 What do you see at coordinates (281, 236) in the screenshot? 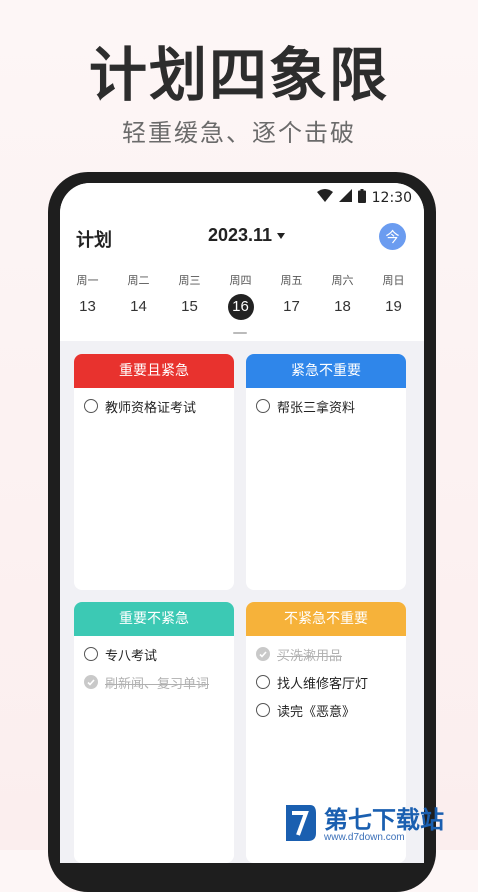
I see `caret-down-icon` at bounding box center [281, 236].